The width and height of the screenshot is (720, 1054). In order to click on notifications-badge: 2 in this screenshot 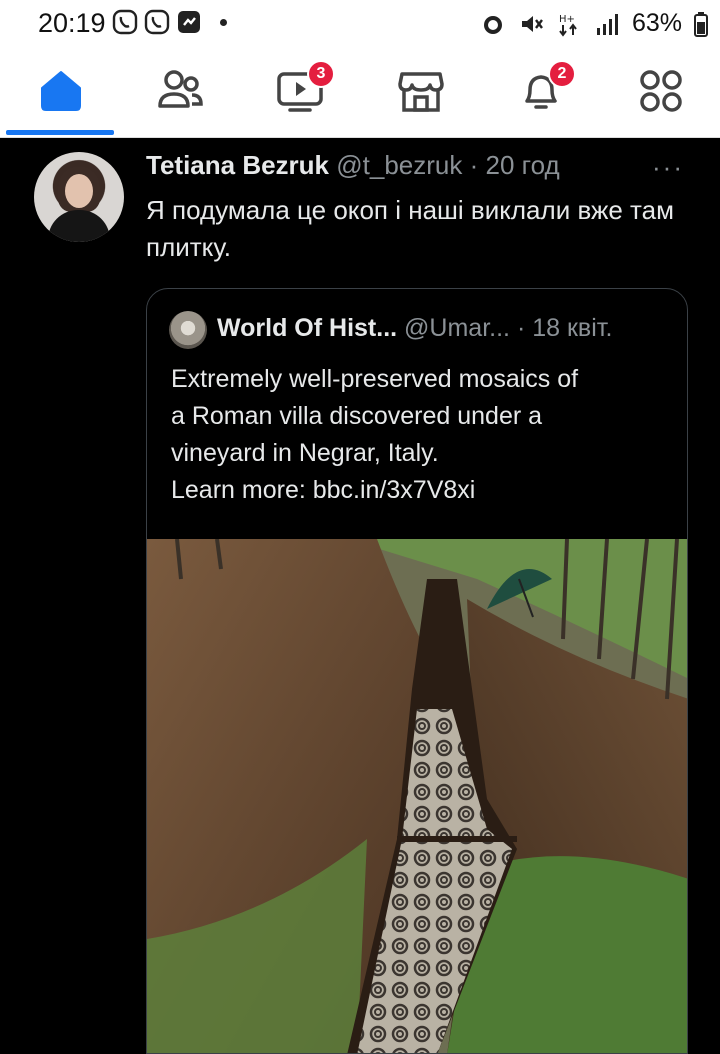, I will do `click(562, 74)`.